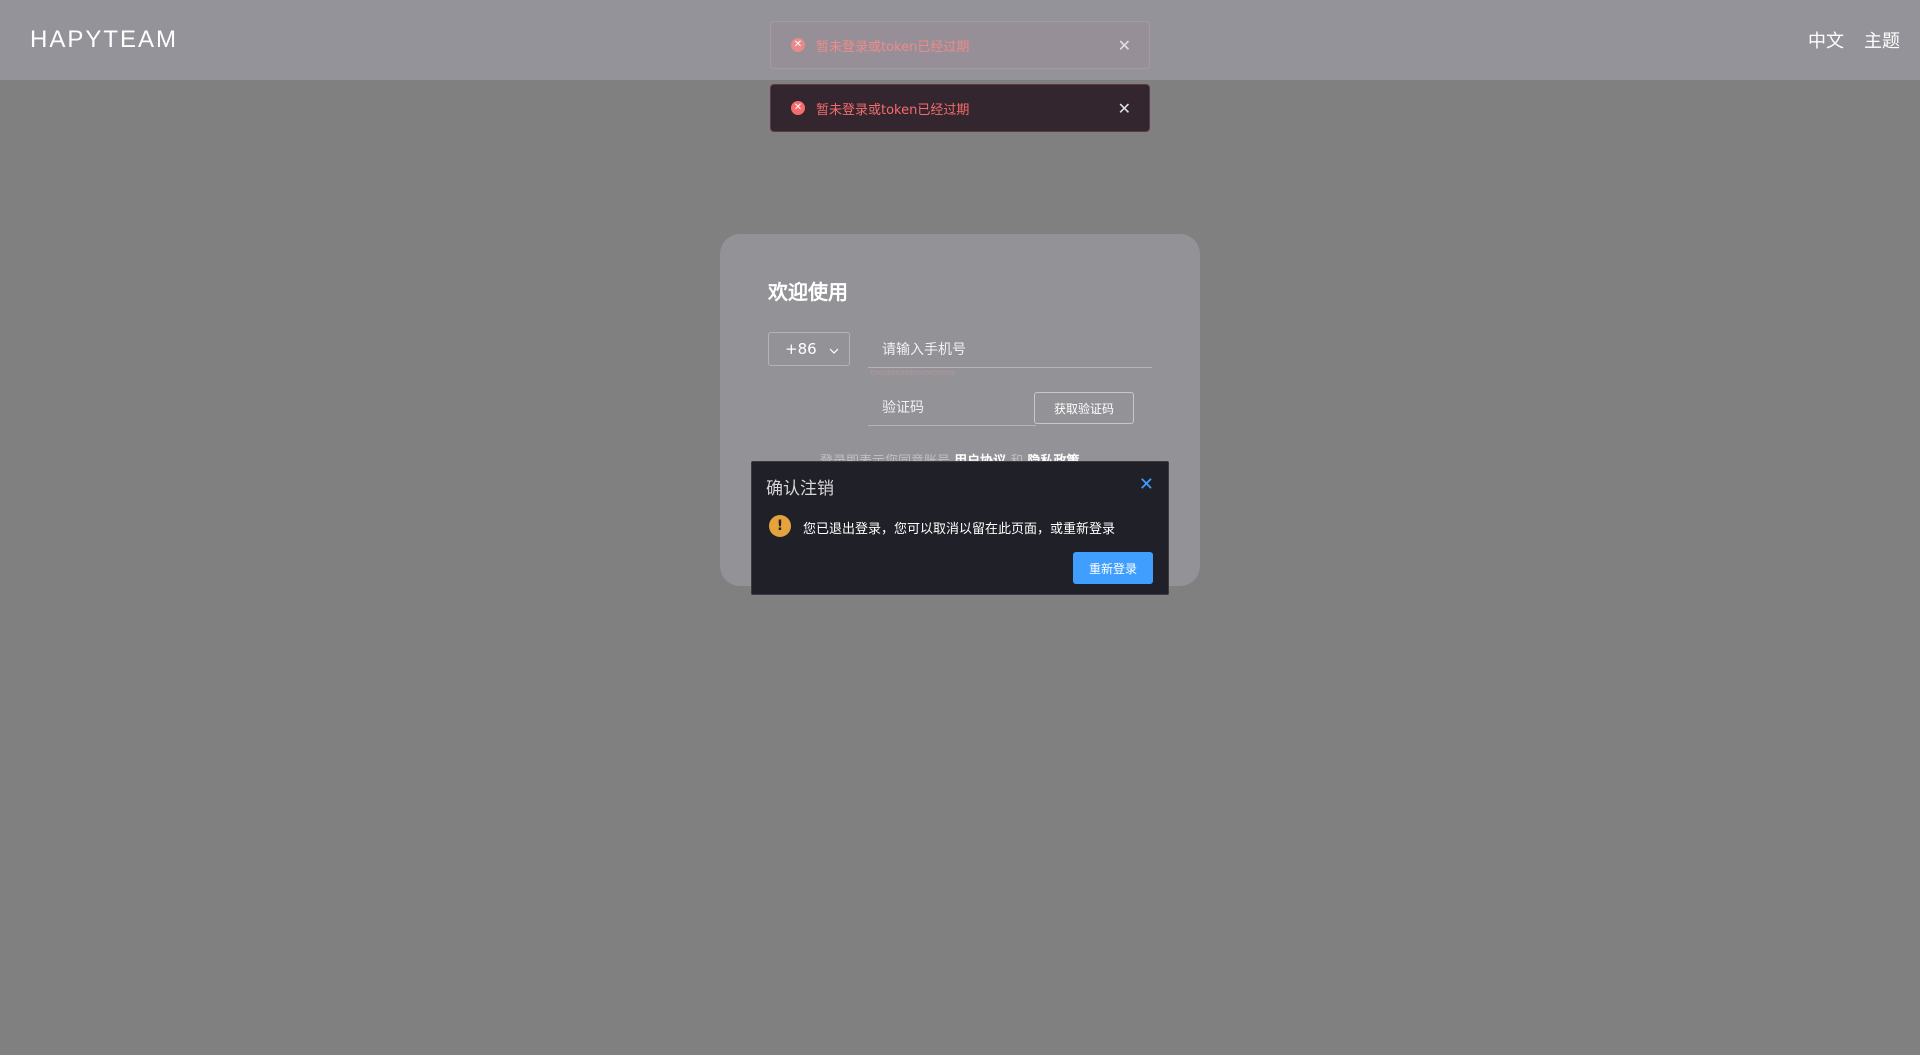  What do you see at coordinates (1010, 350) in the screenshot?
I see `phone-input` at bounding box center [1010, 350].